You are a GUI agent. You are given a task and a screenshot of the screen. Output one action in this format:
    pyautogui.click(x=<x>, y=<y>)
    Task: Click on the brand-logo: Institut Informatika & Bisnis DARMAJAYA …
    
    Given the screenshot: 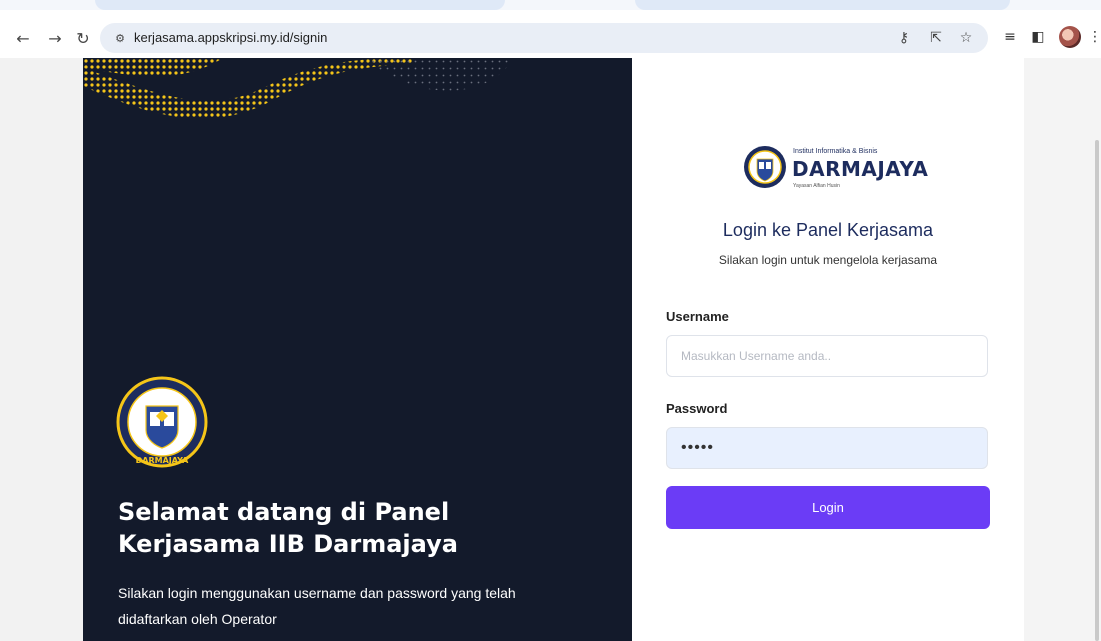 What is the action you would take?
    pyautogui.click(x=835, y=169)
    